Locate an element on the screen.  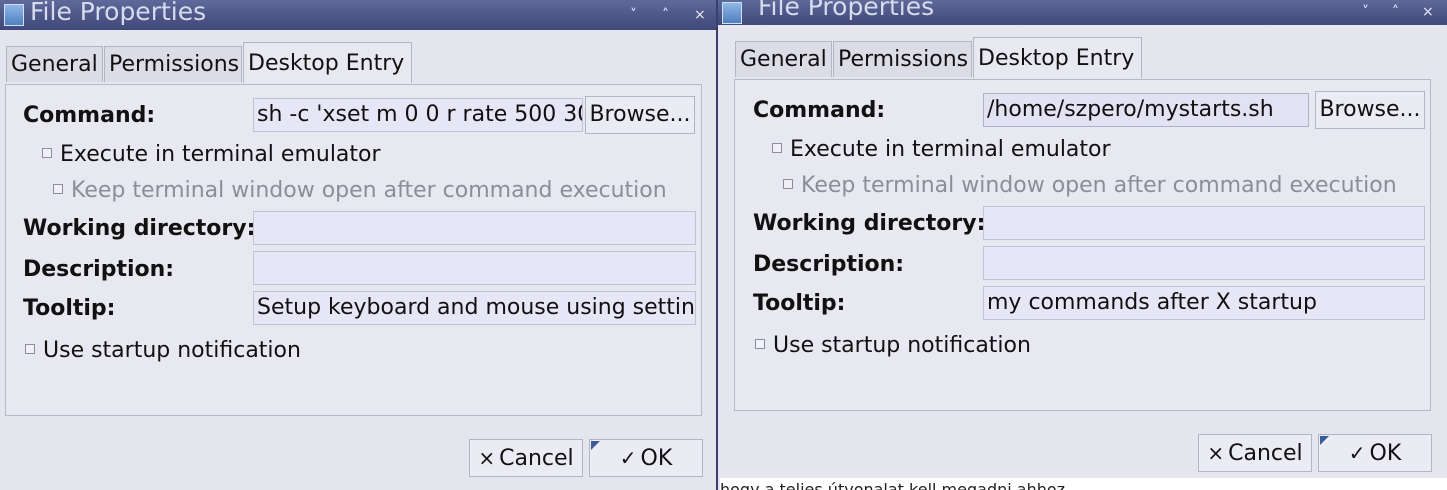
command-input: /home/szpero/mystarts.sh is located at coordinates (1146, 110).